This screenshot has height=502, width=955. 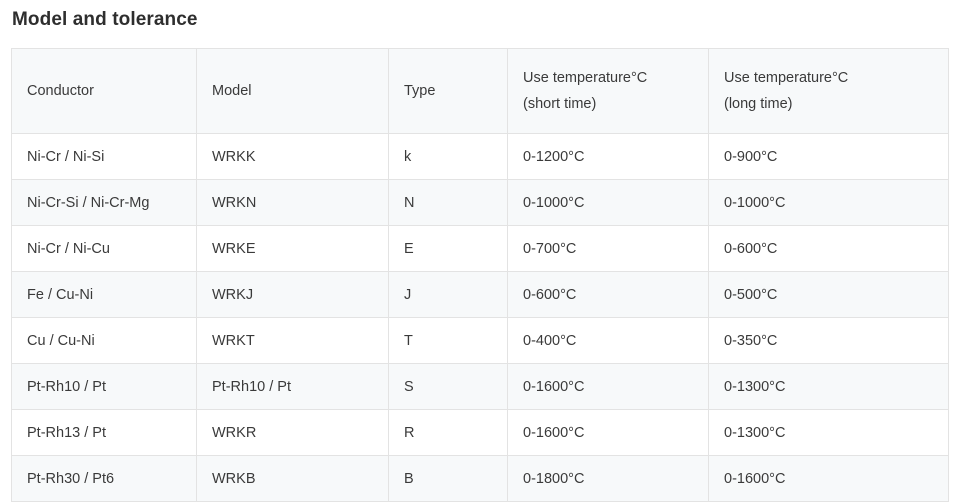 What do you see at coordinates (448, 294) in the screenshot?
I see `cell-type: J` at bounding box center [448, 294].